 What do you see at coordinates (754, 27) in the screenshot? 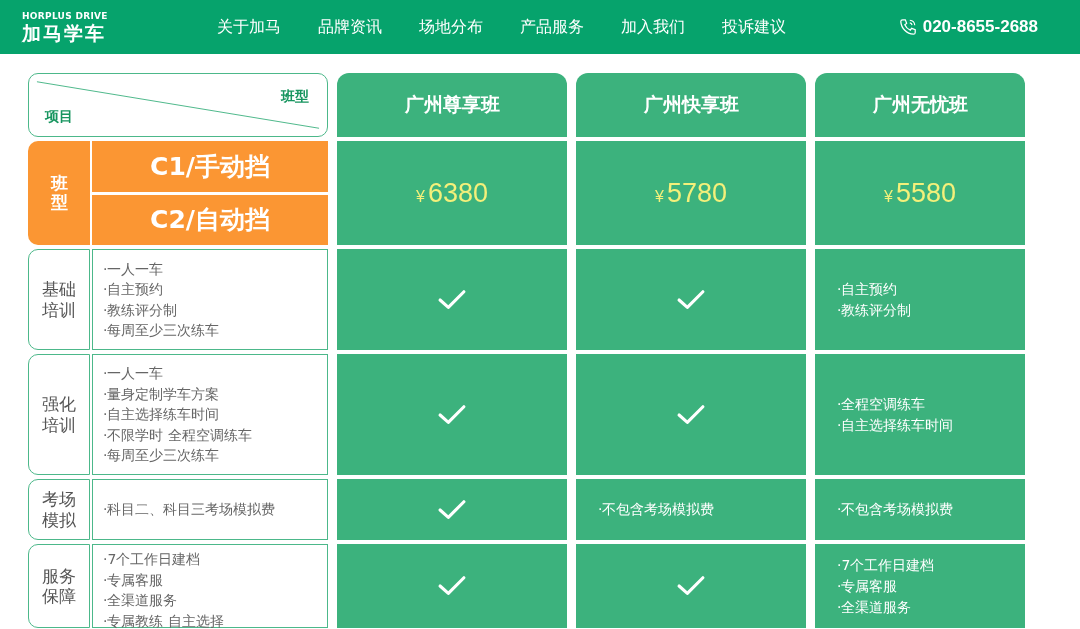
I see `nav-link: 投诉建议` at bounding box center [754, 27].